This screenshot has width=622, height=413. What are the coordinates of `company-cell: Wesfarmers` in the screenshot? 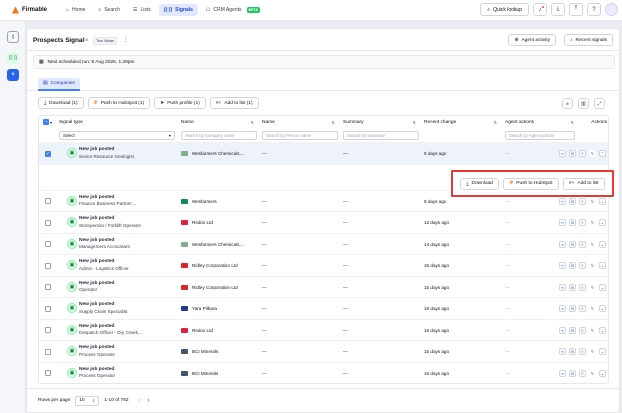 It's located at (220, 202).